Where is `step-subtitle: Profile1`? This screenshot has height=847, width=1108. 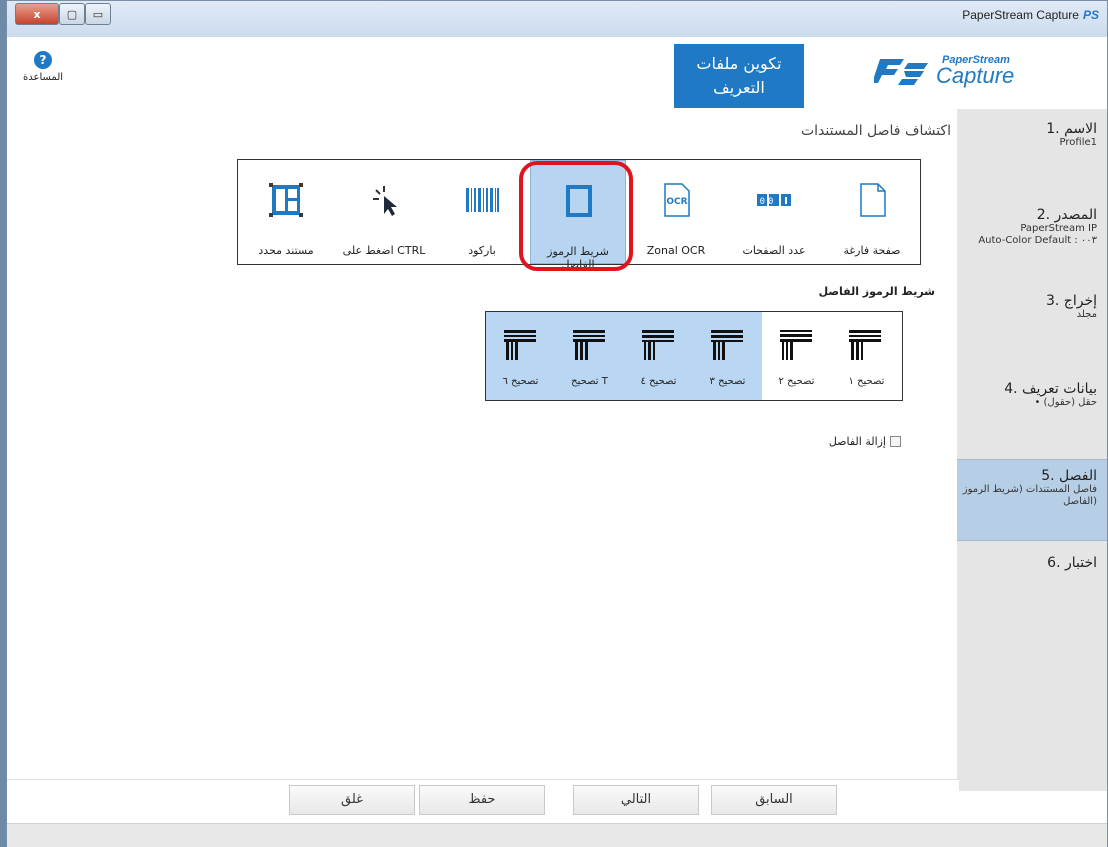
step-subtitle: Profile1 is located at coordinates (1078, 142).